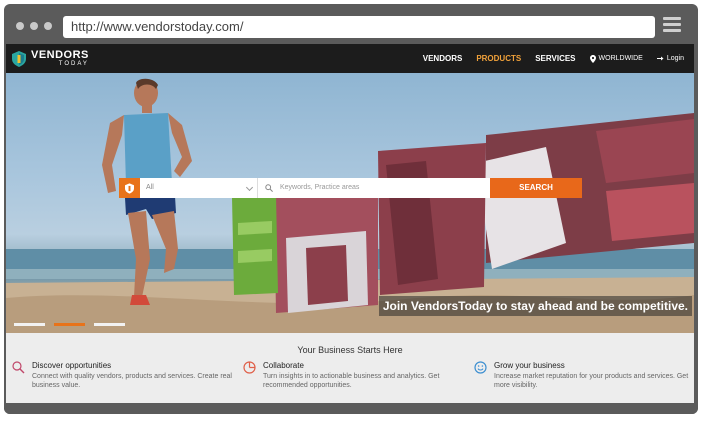 The width and height of the screenshot is (702, 421). What do you see at coordinates (374, 188) in the screenshot?
I see `keyword-search-input: Keywords, Practice areas` at bounding box center [374, 188].